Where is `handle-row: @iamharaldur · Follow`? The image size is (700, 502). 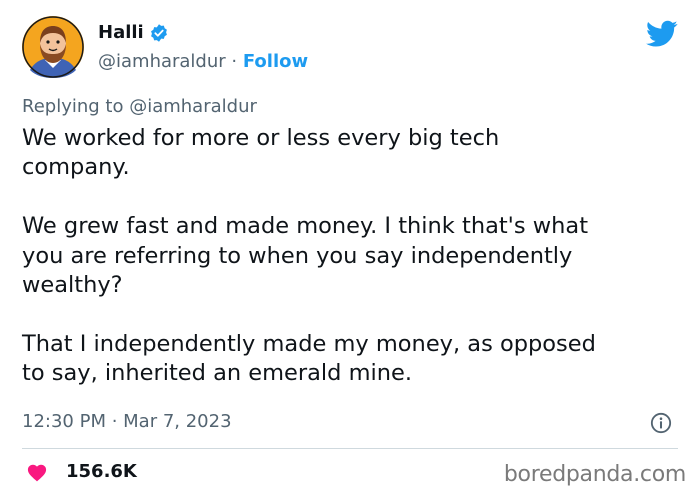 handle-row: @iamharaldur · Follow is located at coordinates (203, 61).